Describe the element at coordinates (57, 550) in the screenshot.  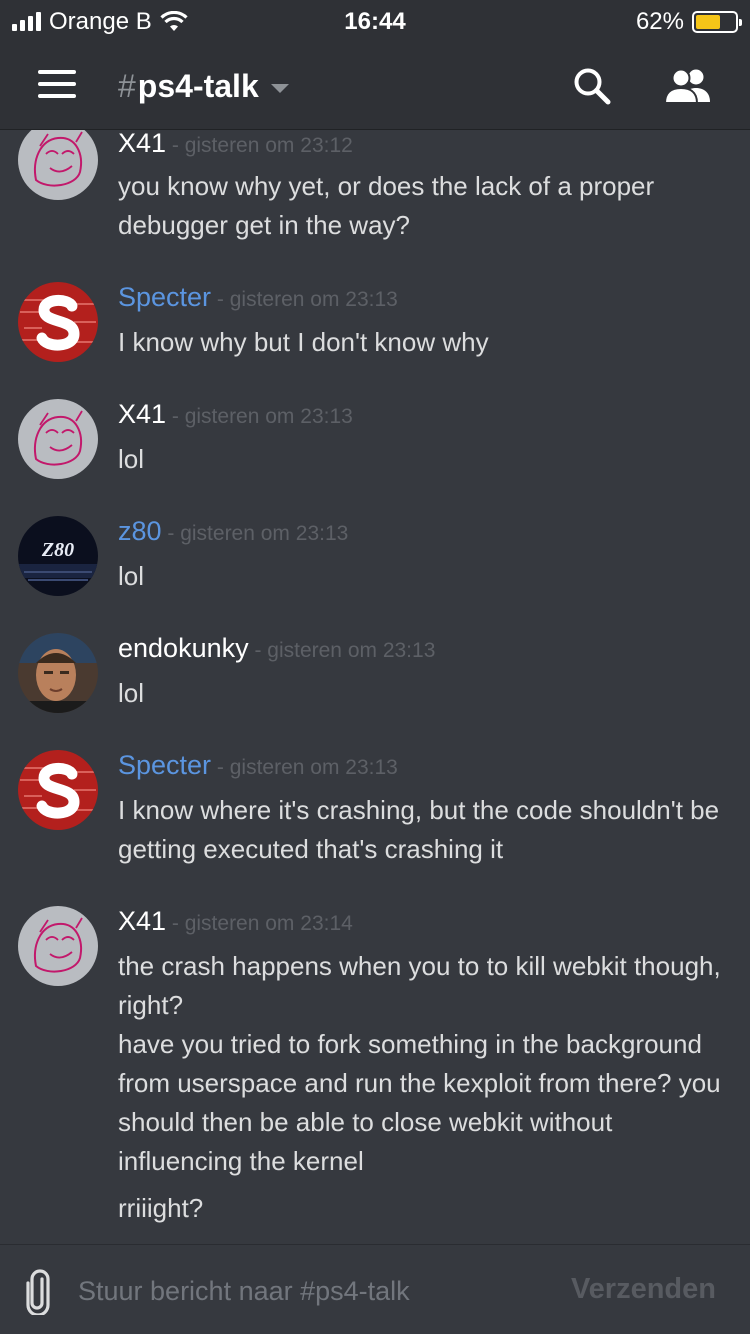
I see `avatar-text: Z80` at that location.